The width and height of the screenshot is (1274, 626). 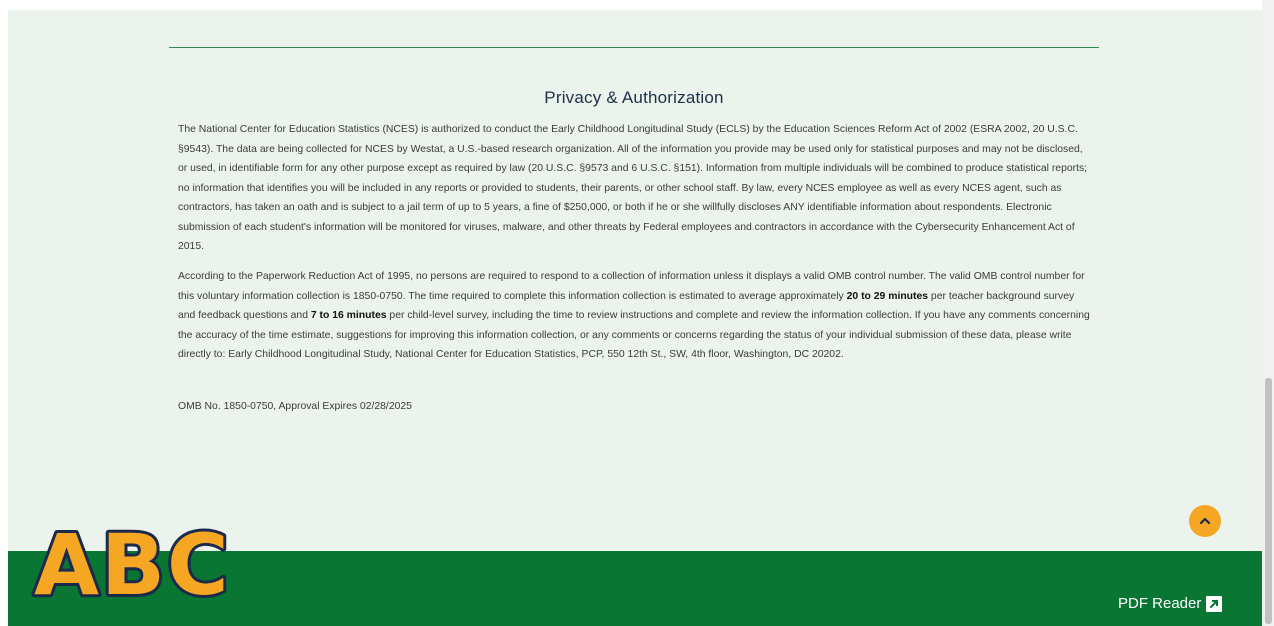 I want to click on bold-text: 7 to 16 minutes, so click(x=348, y=315).